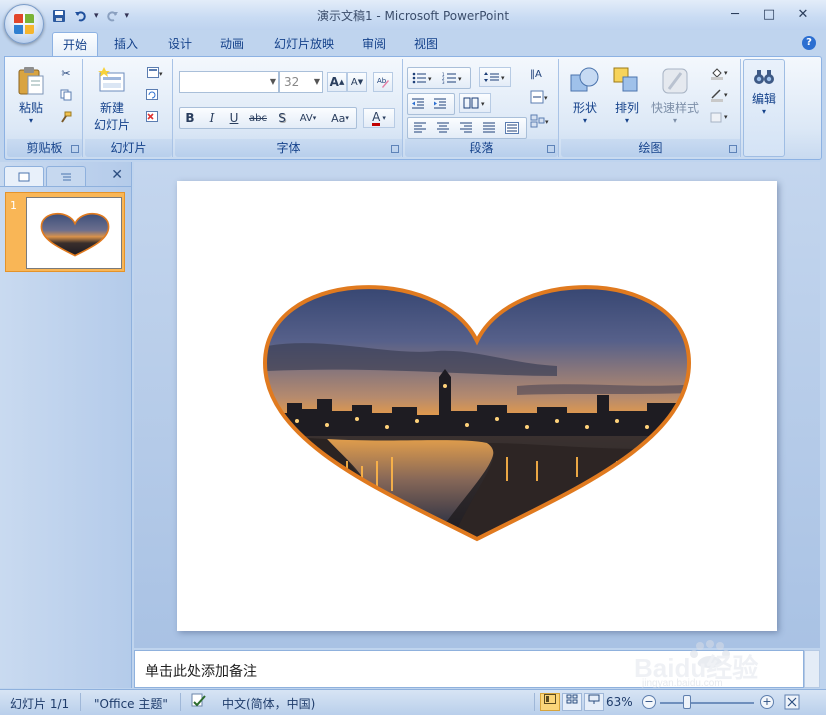 The height and width of the screenshot is (715, 826). Describe the element at coordinates (24, 24) in the screenshot. I see `office-button` at that location.